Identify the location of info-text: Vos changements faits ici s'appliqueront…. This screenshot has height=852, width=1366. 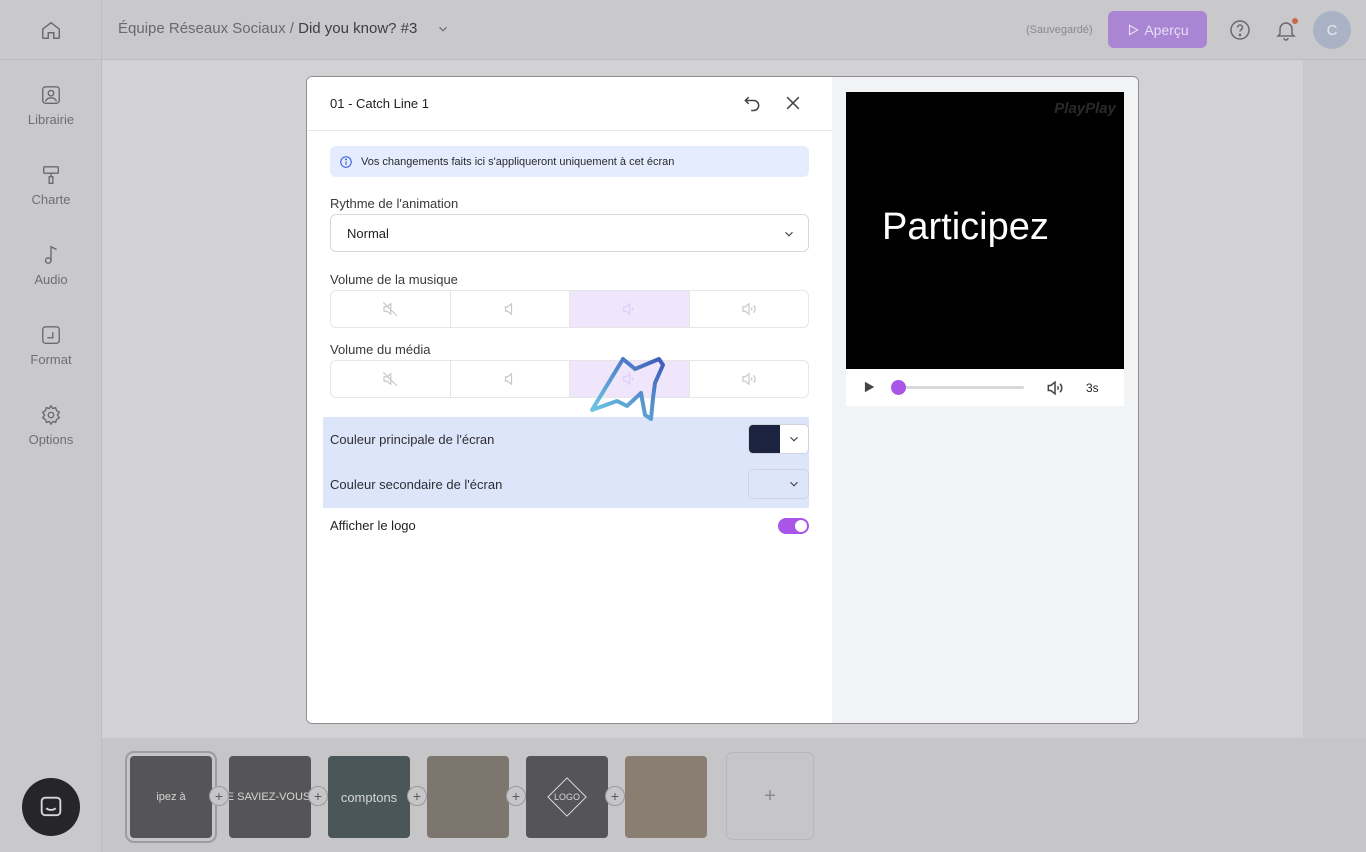
(518, 161).